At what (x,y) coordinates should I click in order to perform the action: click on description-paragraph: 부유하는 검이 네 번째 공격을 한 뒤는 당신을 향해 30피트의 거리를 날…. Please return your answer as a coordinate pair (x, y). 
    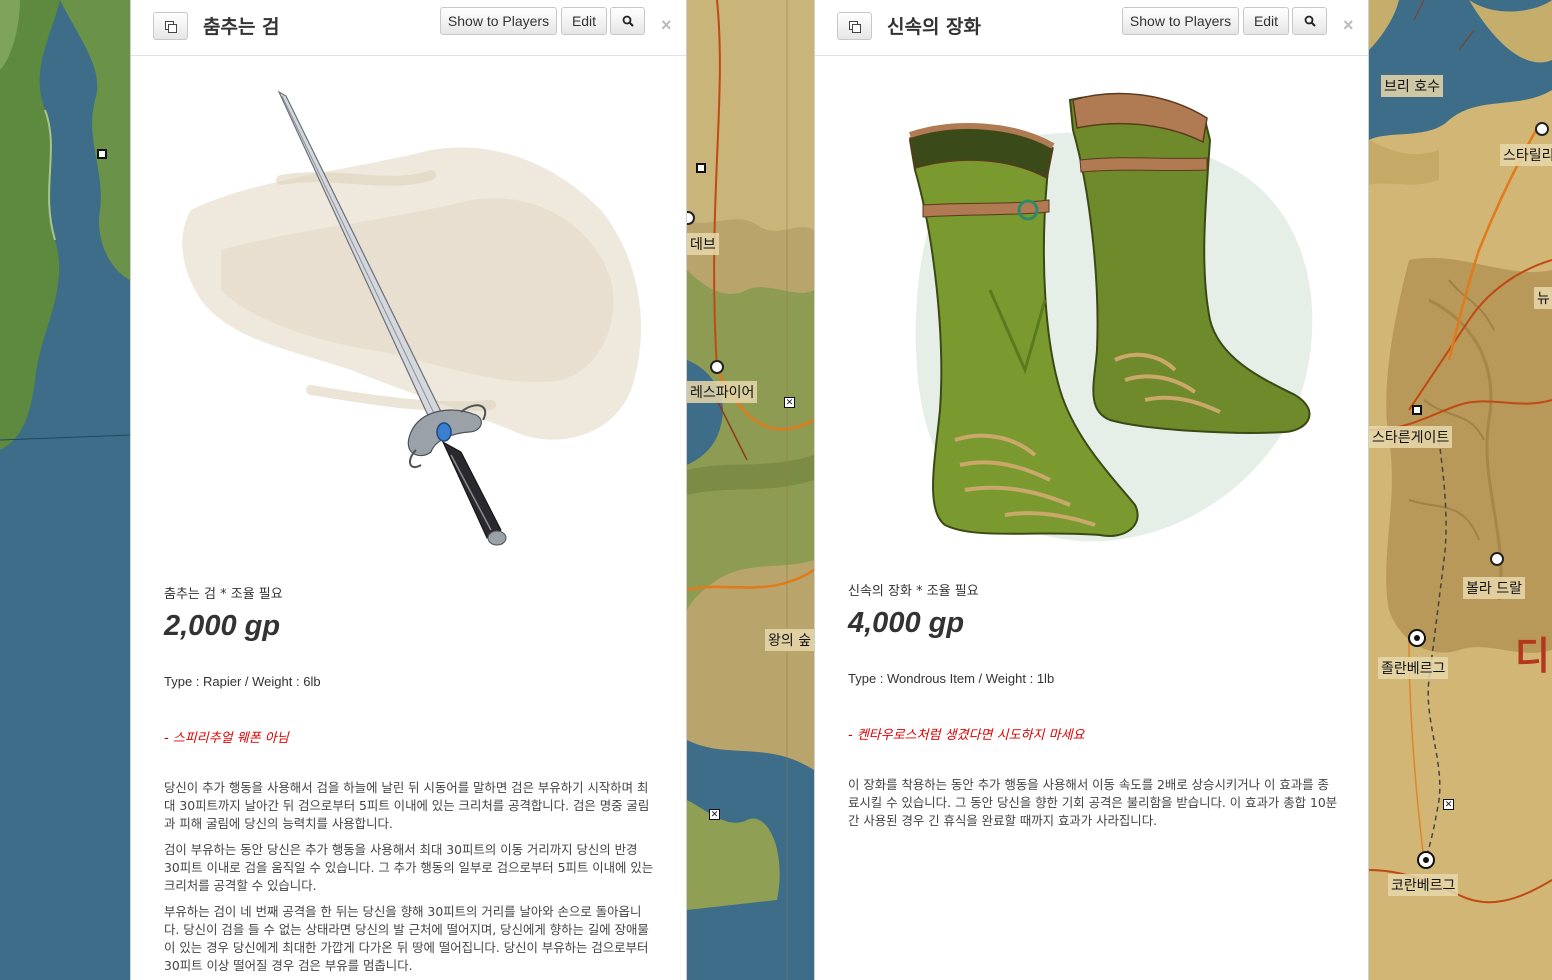
    Looking at the image, I should click on (406, 938).